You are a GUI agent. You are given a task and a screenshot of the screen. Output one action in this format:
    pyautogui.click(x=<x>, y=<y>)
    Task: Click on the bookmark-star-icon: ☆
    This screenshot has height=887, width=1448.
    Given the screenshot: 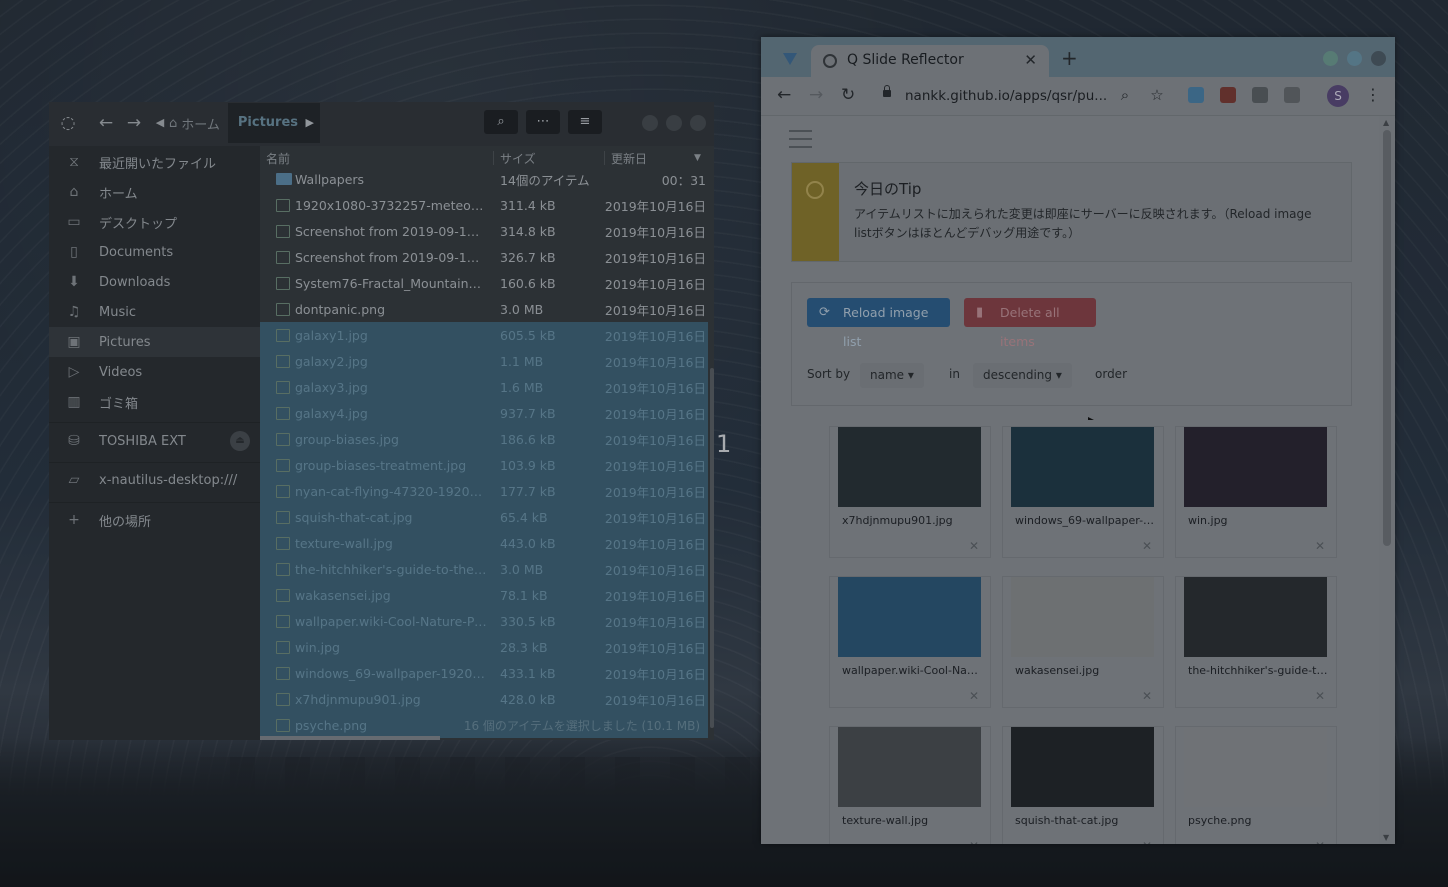 What is the action you would take?
    pyautogui.click(x=1157, y=95)
    